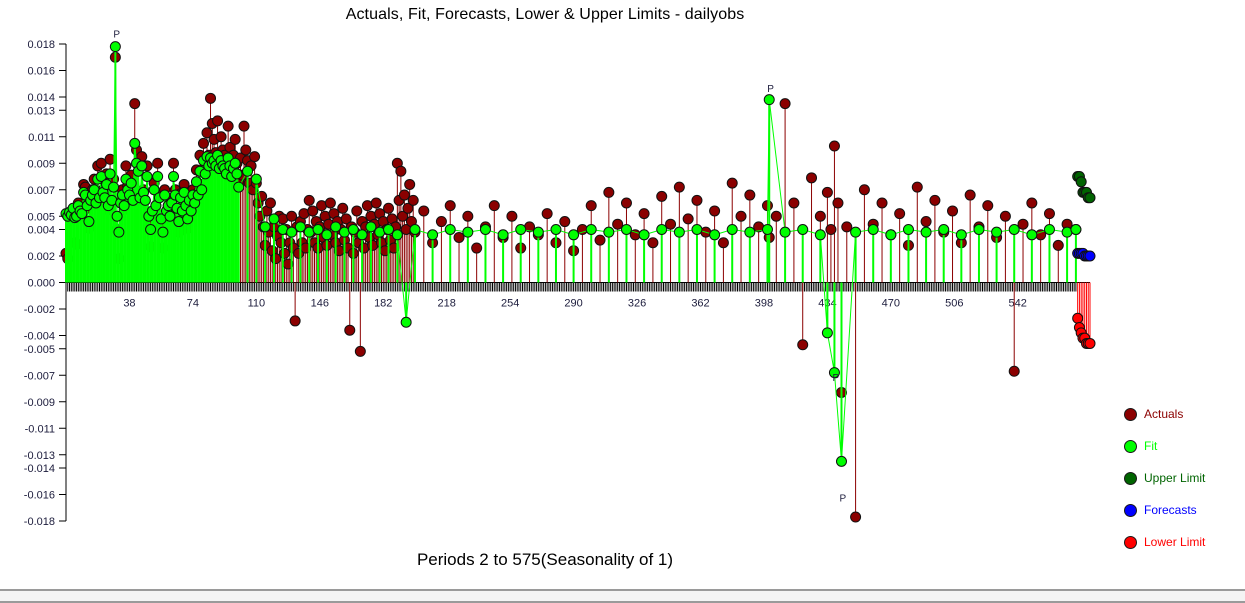  I want to click on x-axis-tick-label: 146, so click(320, 304).